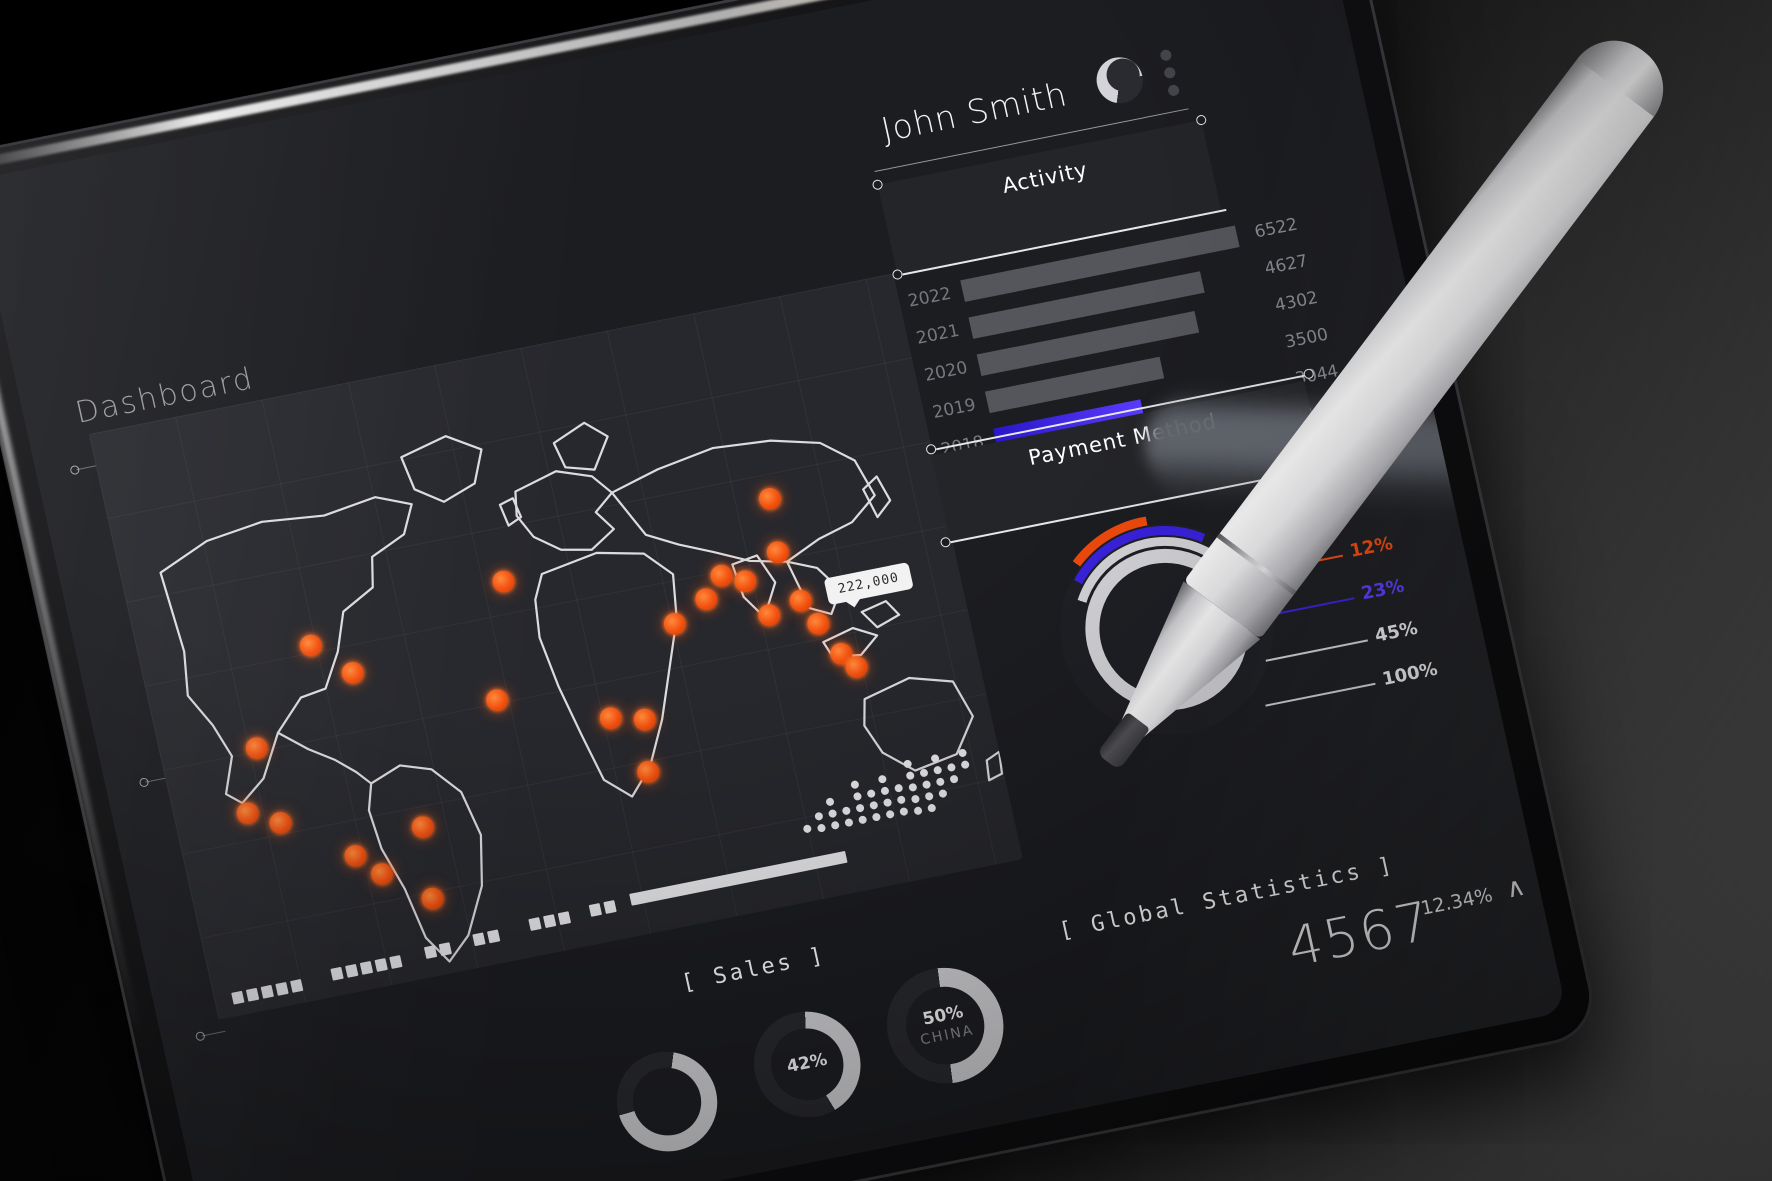 The width and height of the screenshot is (1772, 1181). Describe the element at coordinates (1170, 73) in the screenshot. I see `more-vertical-icon` at that location.